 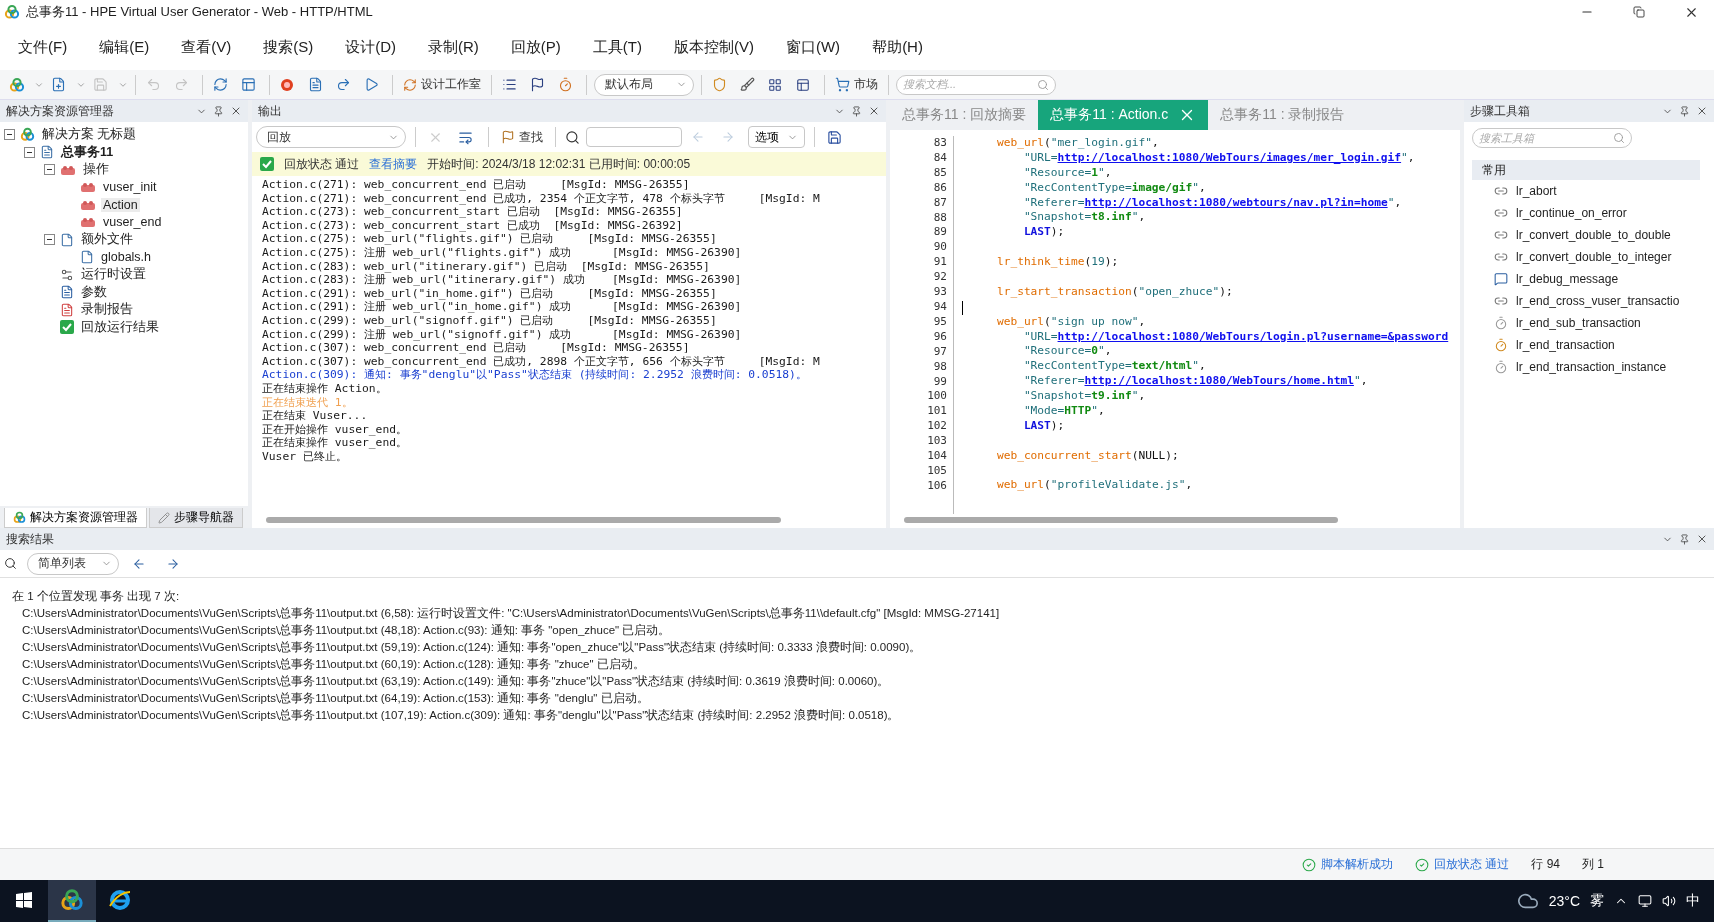 What do you see at coordinates (502, 252) in the screenshot?
I see `log-line: Action.c(275): 注册 web_url("flights.gif") 成功 [MsgId: MMSG-26390]` at bounding box center [502, 252].